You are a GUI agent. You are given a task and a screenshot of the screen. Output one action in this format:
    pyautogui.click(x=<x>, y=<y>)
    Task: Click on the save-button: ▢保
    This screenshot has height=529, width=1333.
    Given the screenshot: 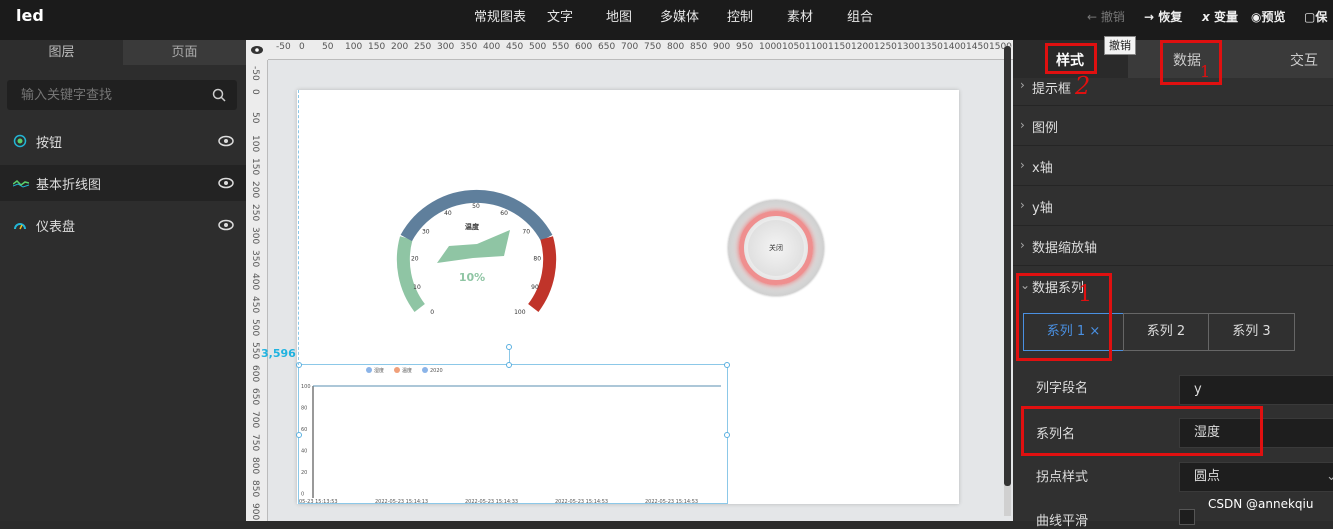 What is the action you would take?
    pyautogui.click(x=1315, y=16)
    